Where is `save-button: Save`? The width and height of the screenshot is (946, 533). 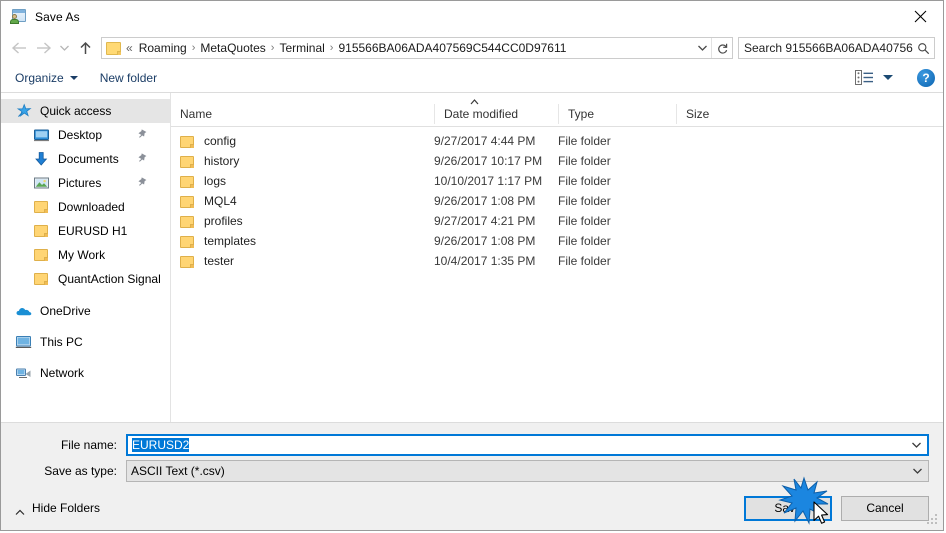
save-button: Save is located at coordinates (788, 508).